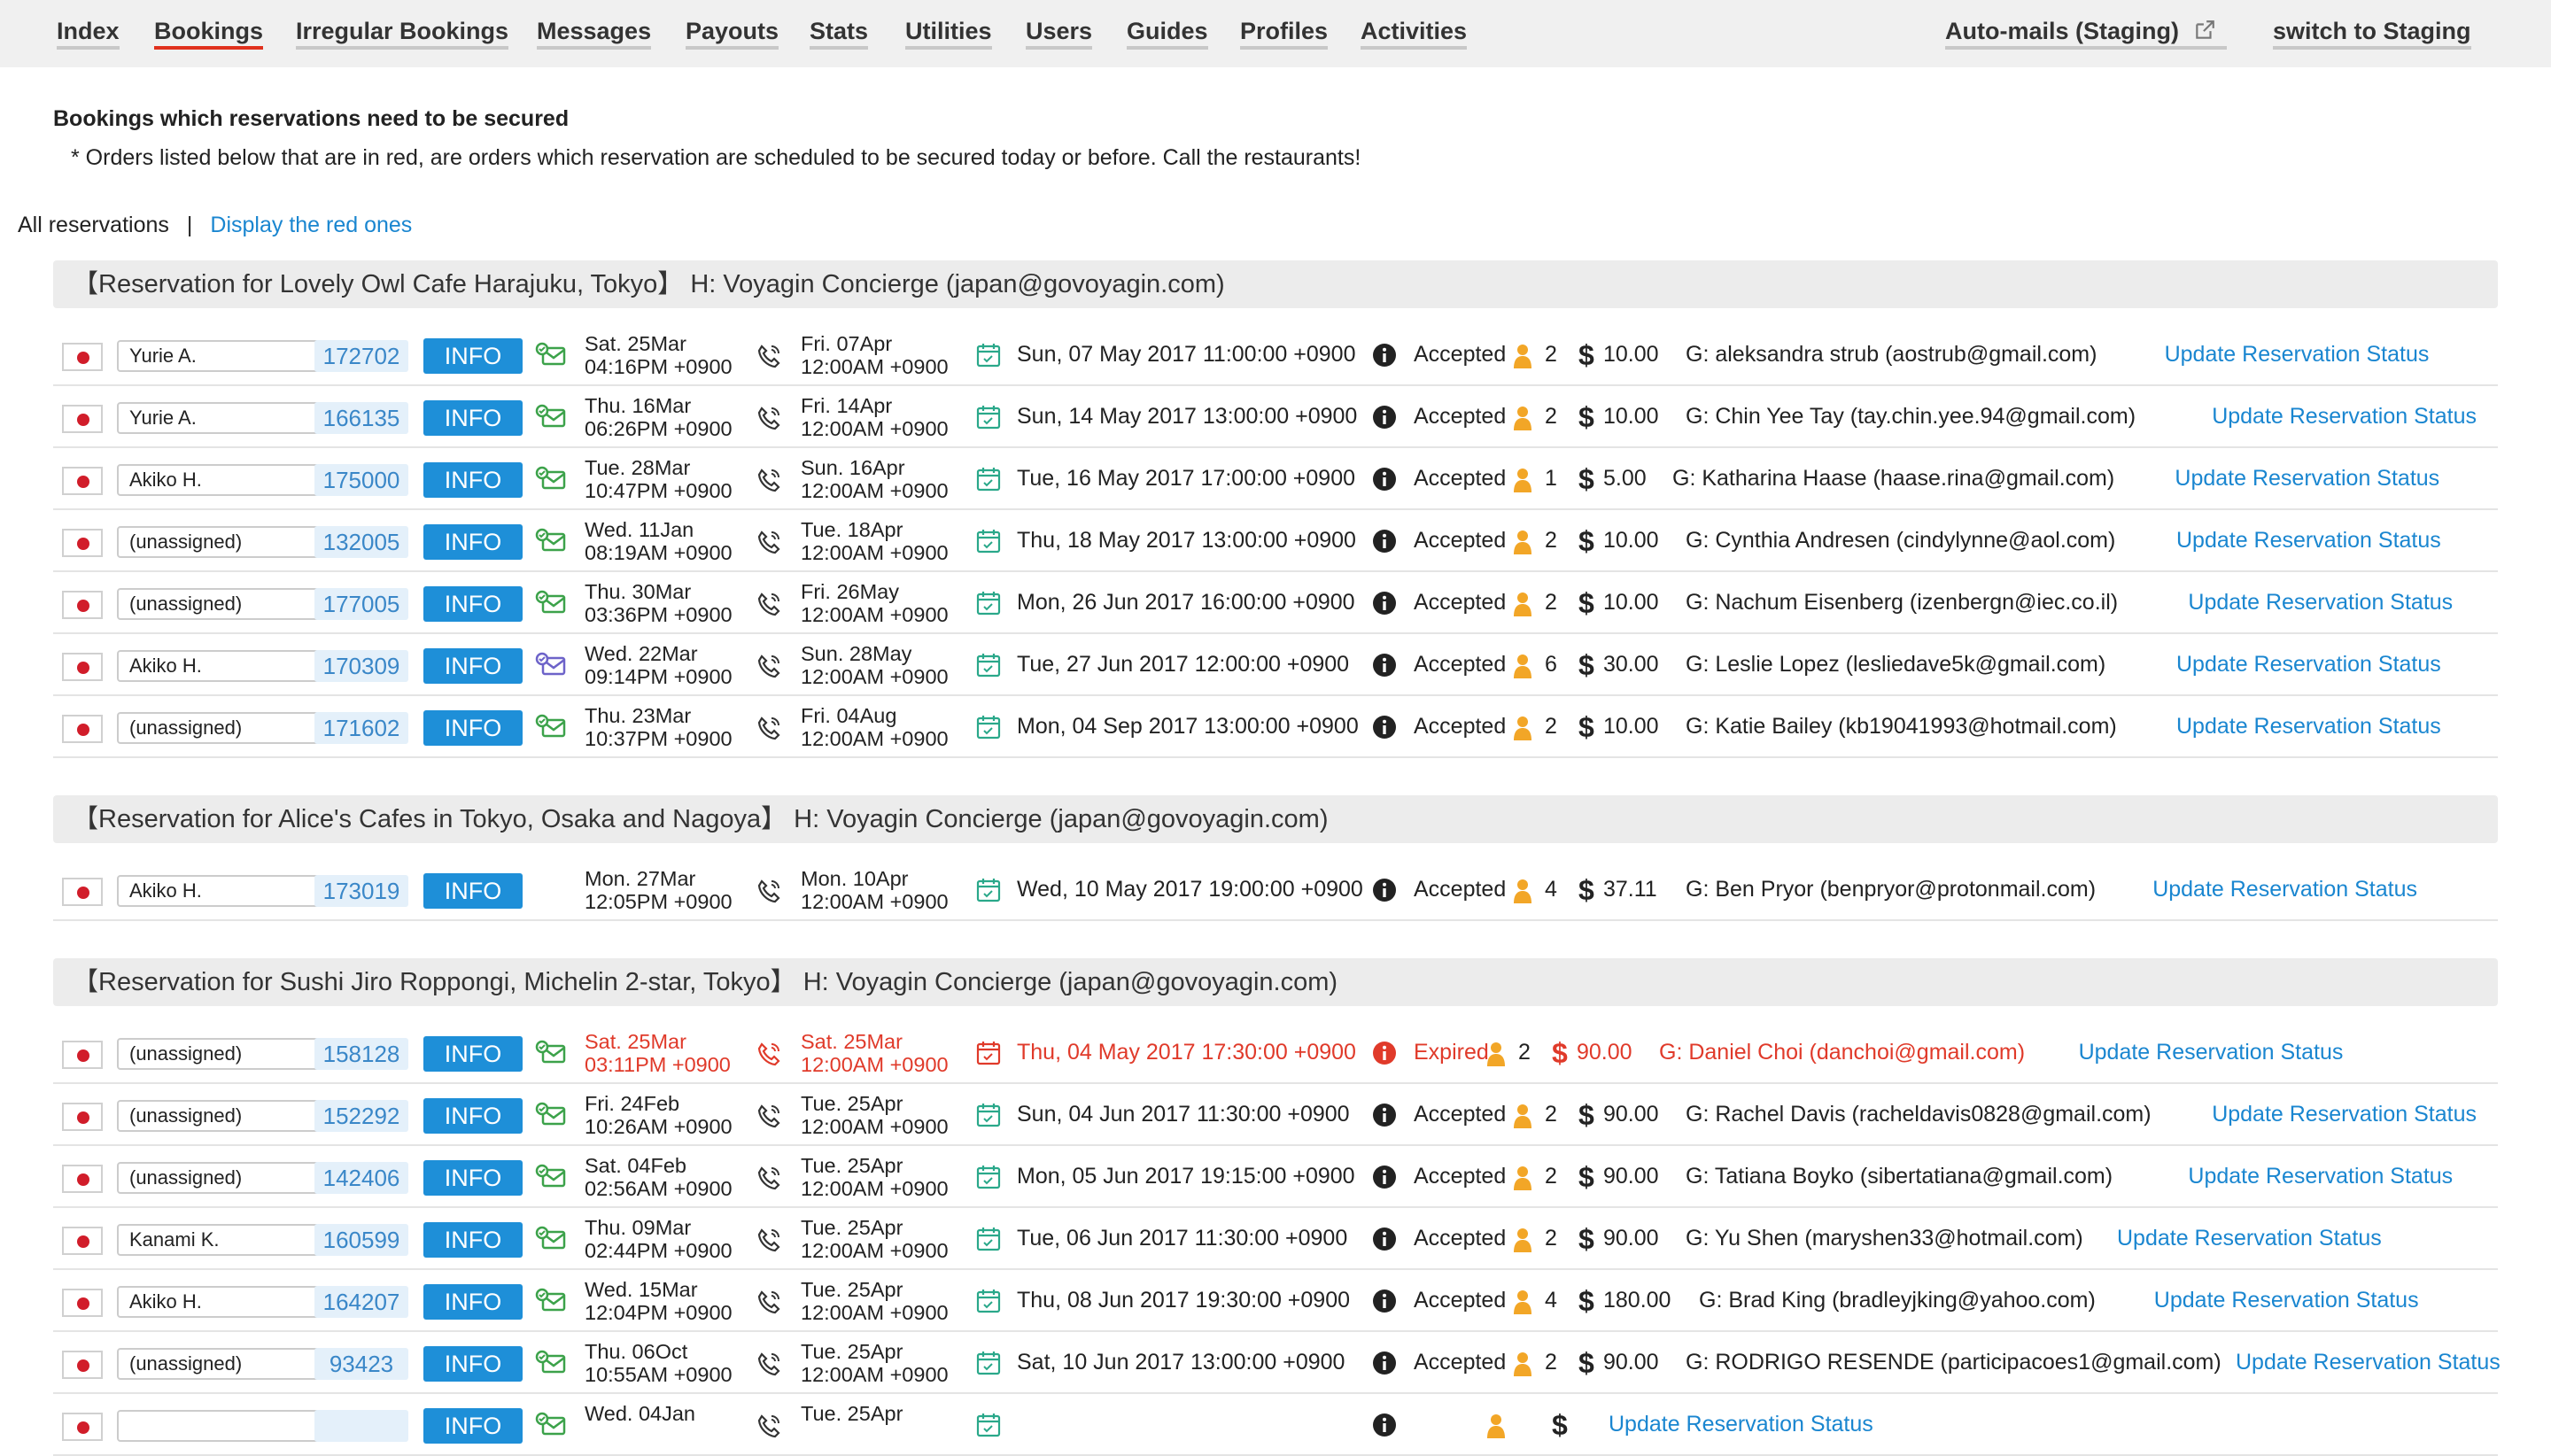 Image resolution: width=2551 pixels, height=1456 pixels. What do you see at coordinates (361, 480) in the screenshot?
I see `order-id-link: 175000` at bounding box center [361, 480].